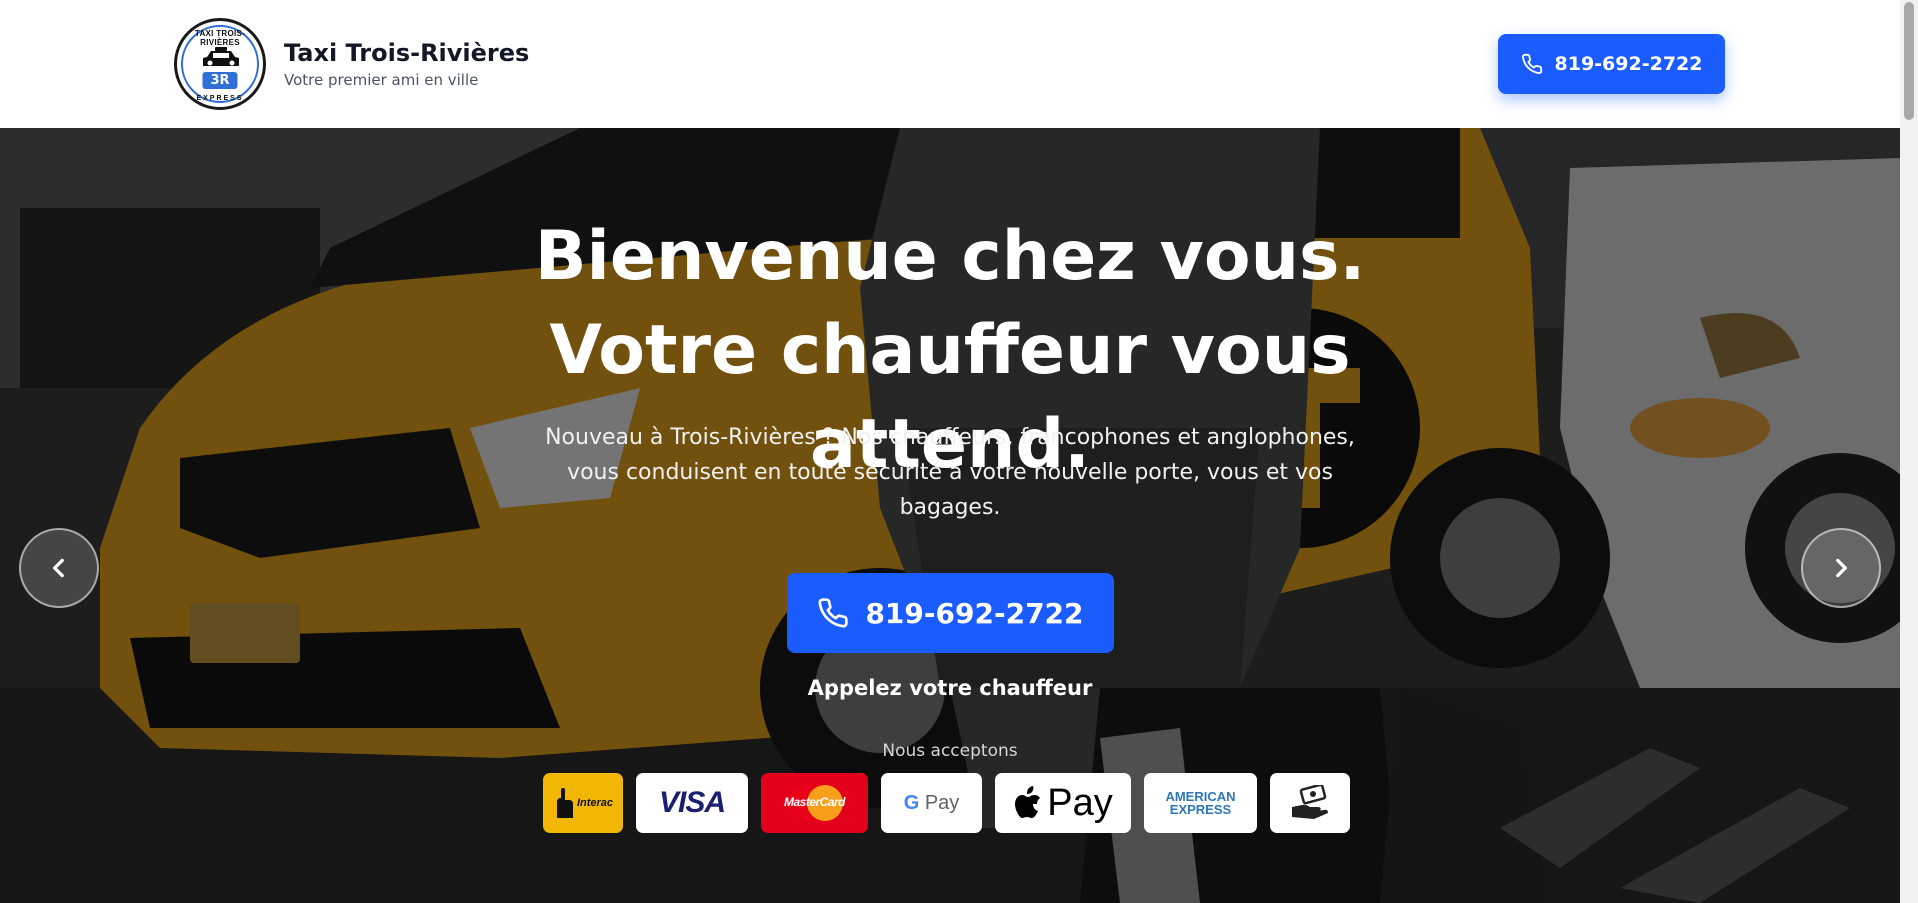  I want to click on header-phone-label: 819-692-2722, so click(1628, 64).